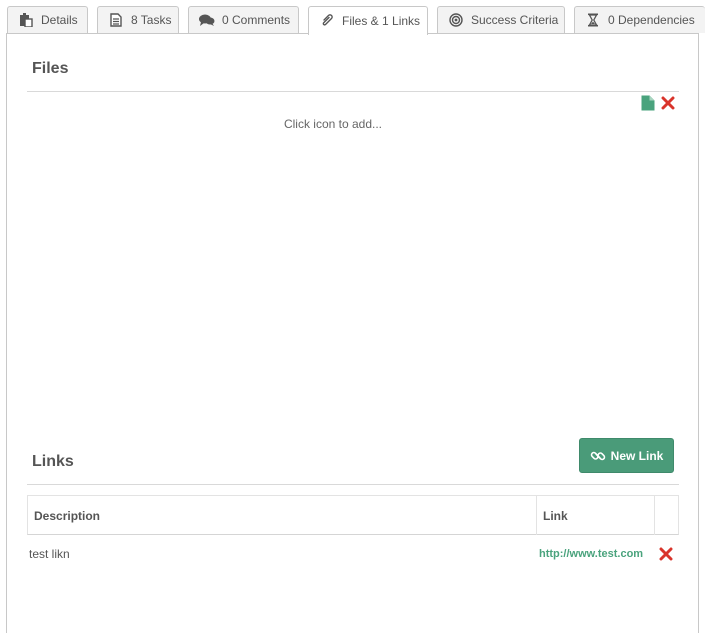  What do you see at coordinates (207, 20) in the screenshot?
I see `comments-icon` at bounding box center [207, 20].